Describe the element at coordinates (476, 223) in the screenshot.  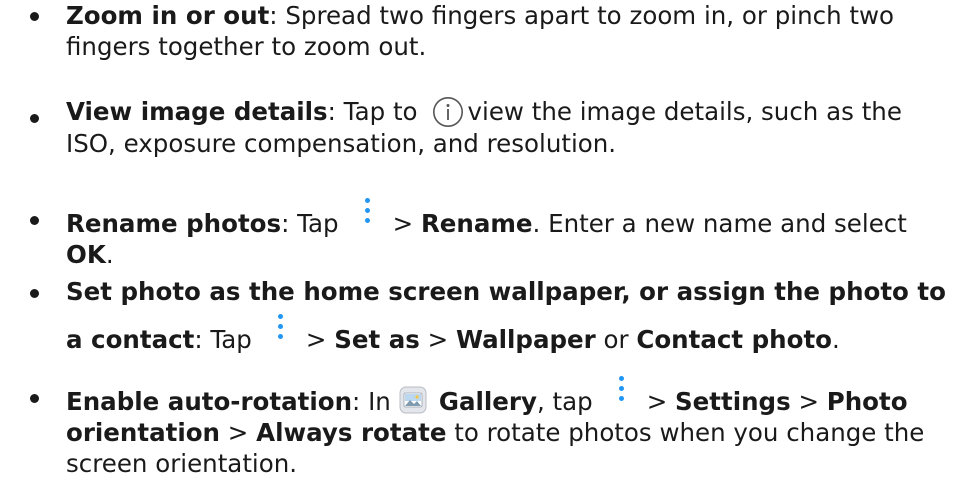
I see `menu-option-rename: Rename` at that location.